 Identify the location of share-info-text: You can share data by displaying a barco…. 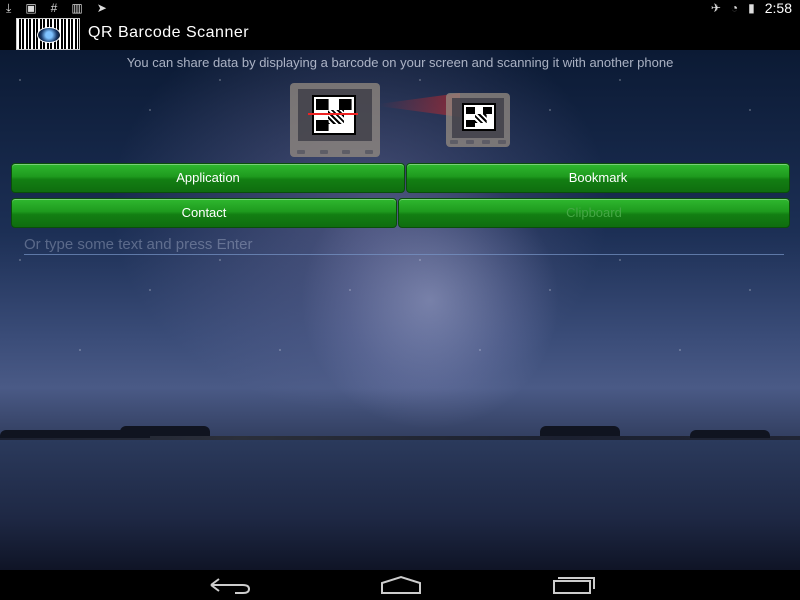
(400, 62).